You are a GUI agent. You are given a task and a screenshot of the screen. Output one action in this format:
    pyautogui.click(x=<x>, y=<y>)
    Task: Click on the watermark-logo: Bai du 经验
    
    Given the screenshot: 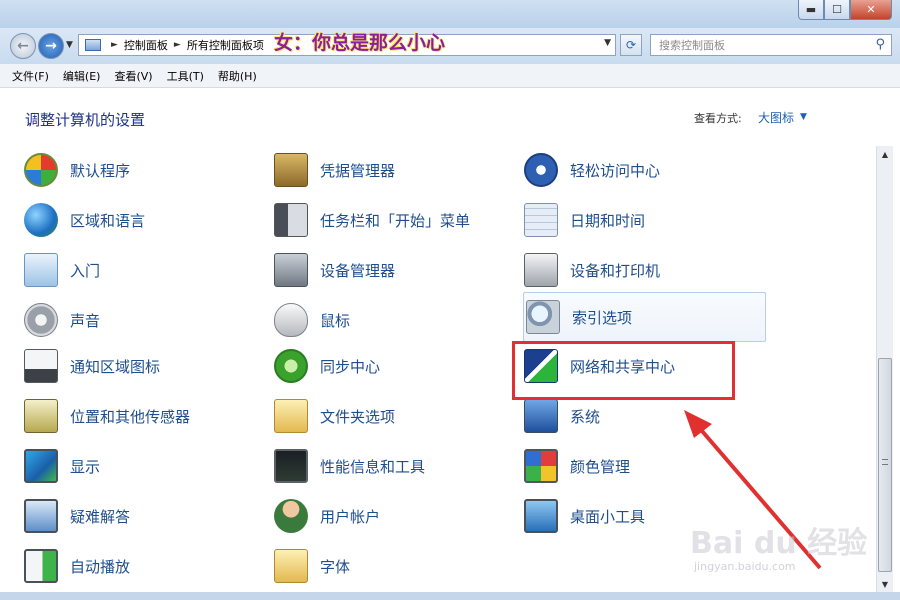 What is the action you would take?
    pyautogui.click(x=779, y=543)
    